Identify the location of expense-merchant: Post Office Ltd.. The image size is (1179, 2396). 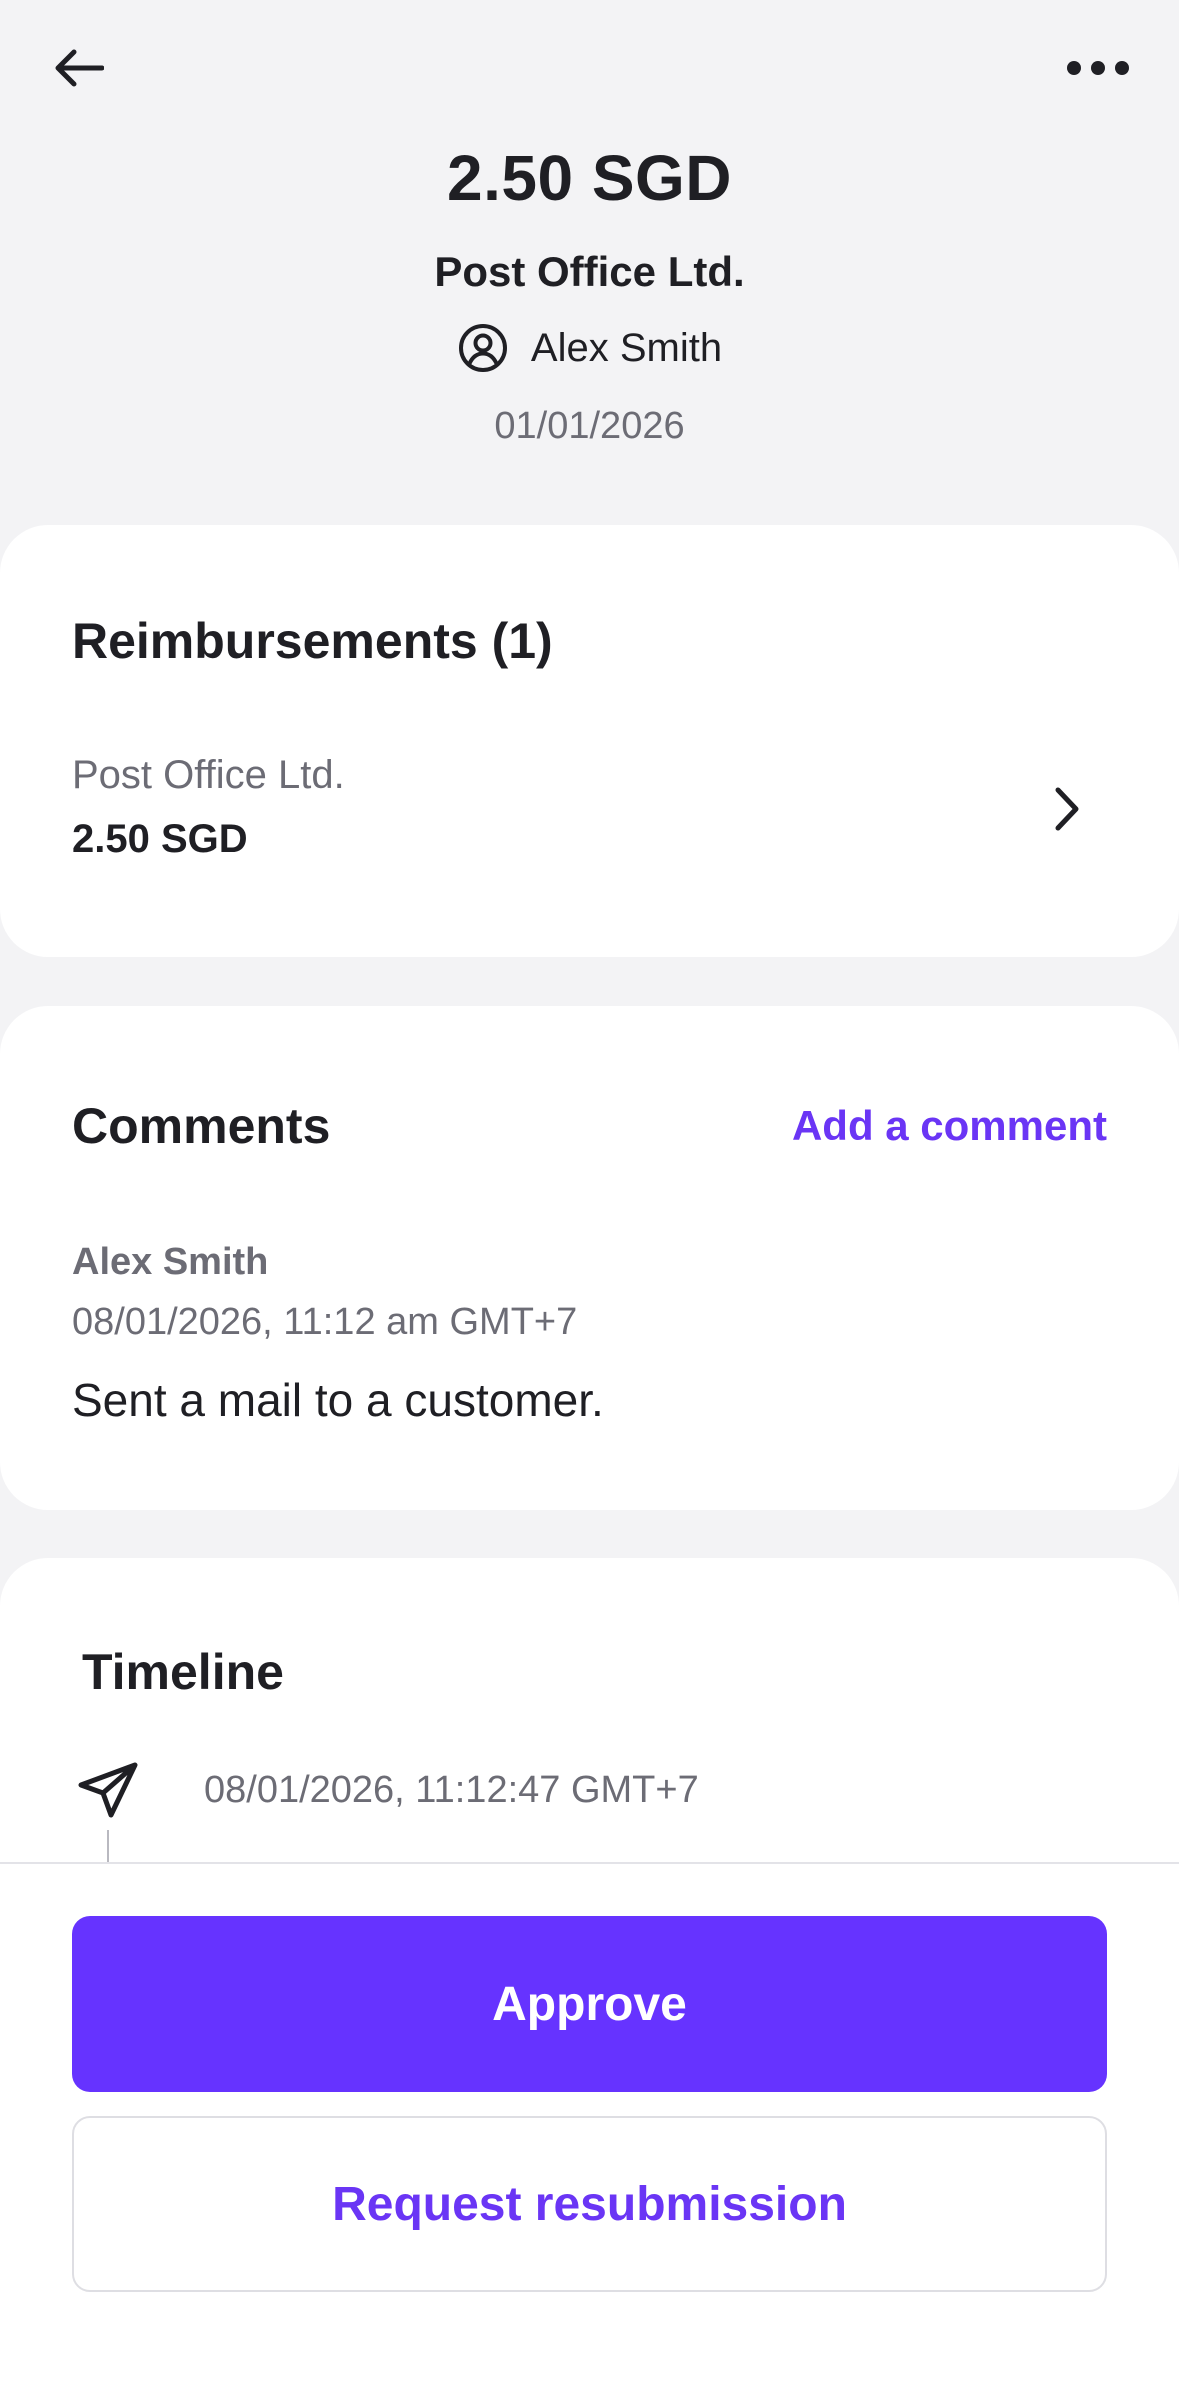
(589, 271).